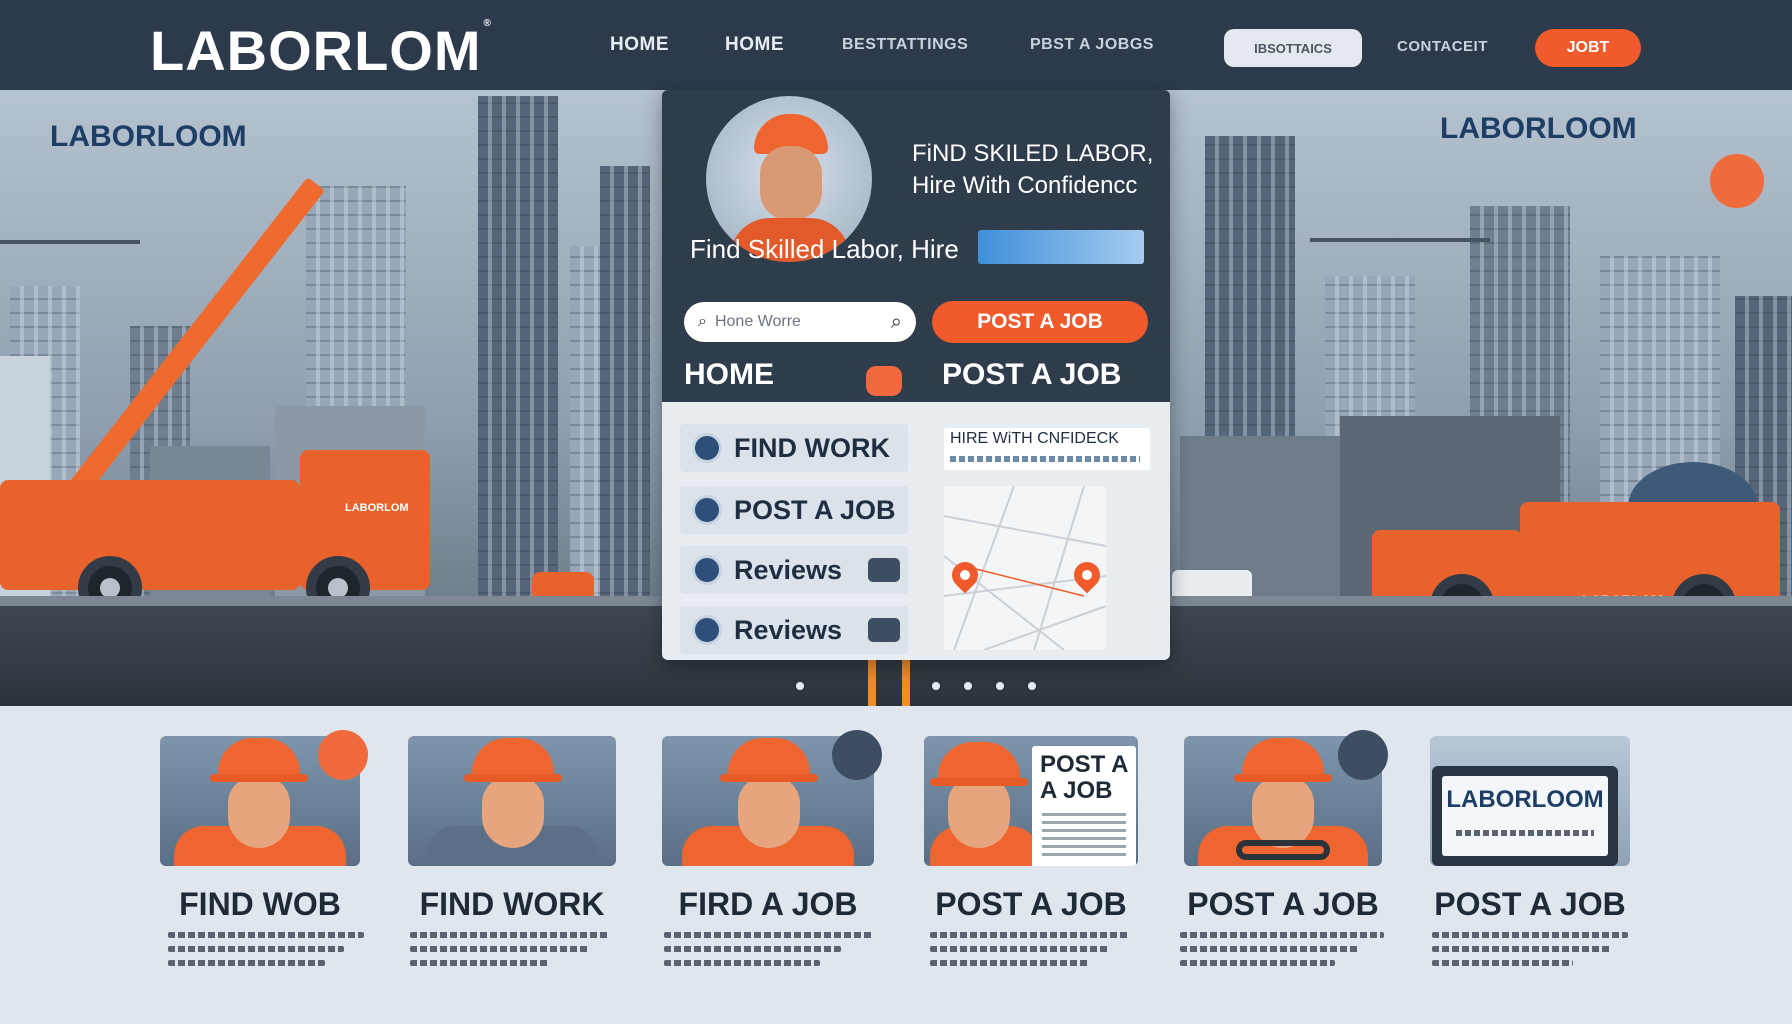  I want to click on menu-item-reviews-2: Reviews, so click(794, 630).